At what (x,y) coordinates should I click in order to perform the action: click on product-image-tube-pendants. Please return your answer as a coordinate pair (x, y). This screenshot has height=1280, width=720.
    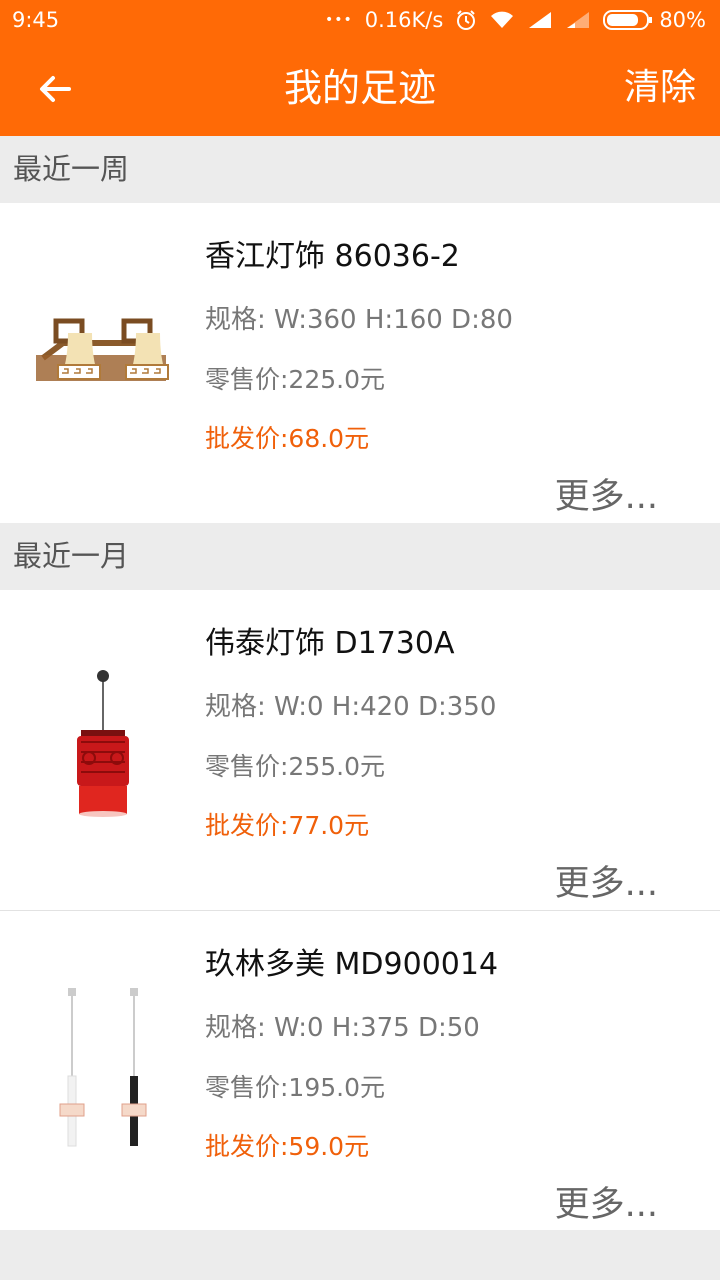
    Looking at the image, I should click on (102, 1071).